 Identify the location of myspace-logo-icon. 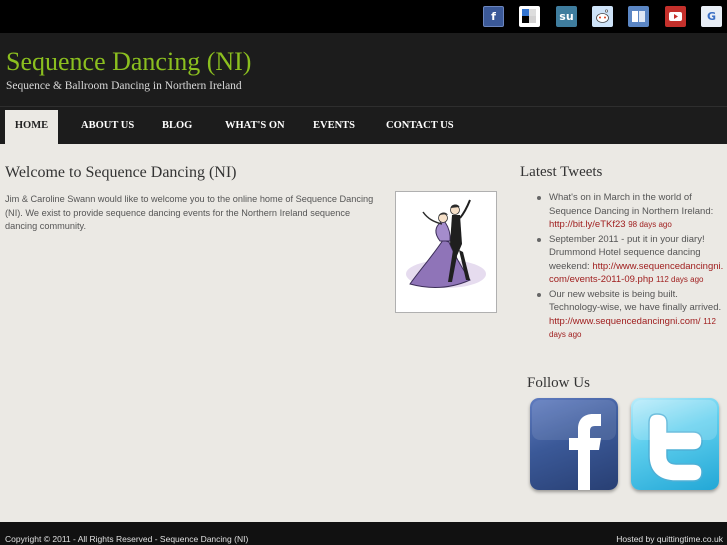
(638, 16).